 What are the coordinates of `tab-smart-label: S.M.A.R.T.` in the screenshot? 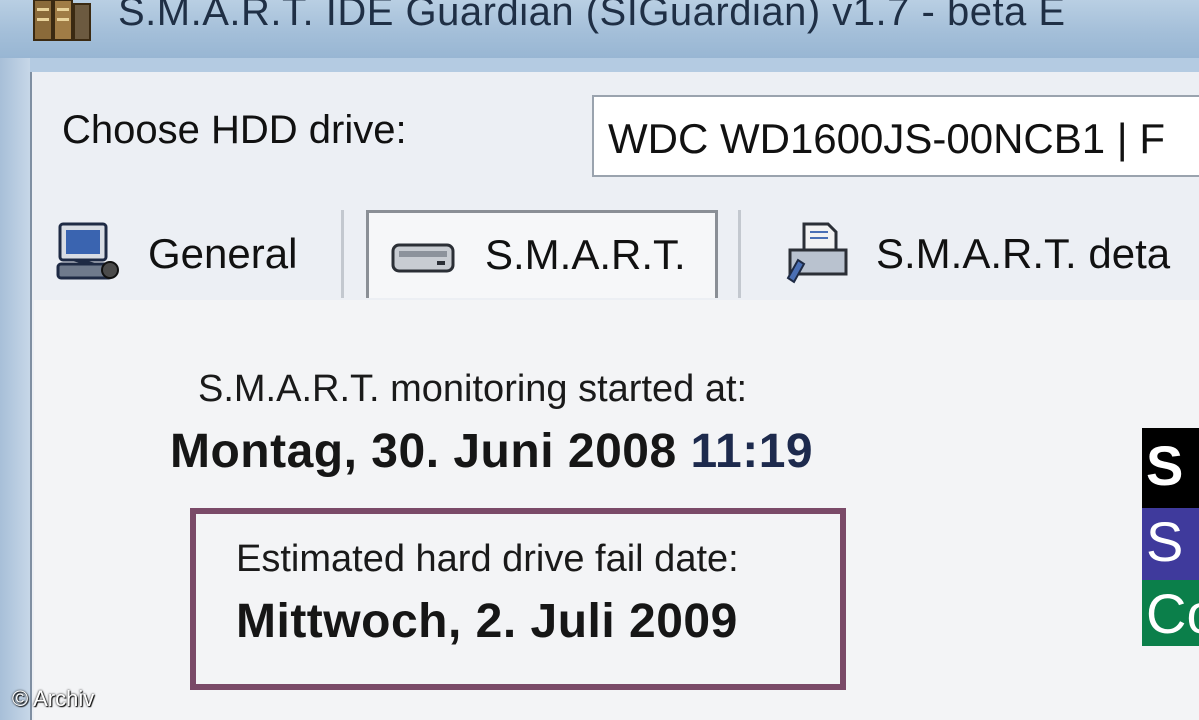 It's located at (585, 254).